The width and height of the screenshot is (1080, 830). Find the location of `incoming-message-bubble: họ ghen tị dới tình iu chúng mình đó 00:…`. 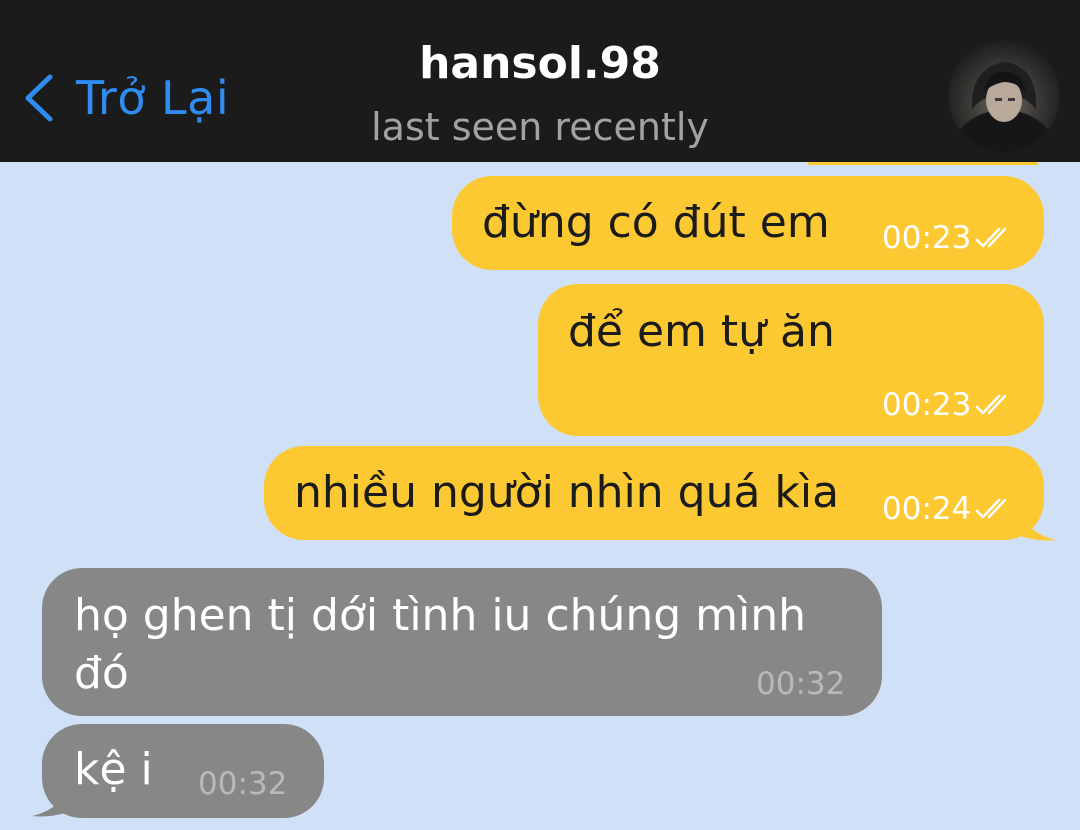

incoming-message-bubble: họ ghen tị dới tình iu chúng mình đó 00:… is located at coordinates (462, 642).